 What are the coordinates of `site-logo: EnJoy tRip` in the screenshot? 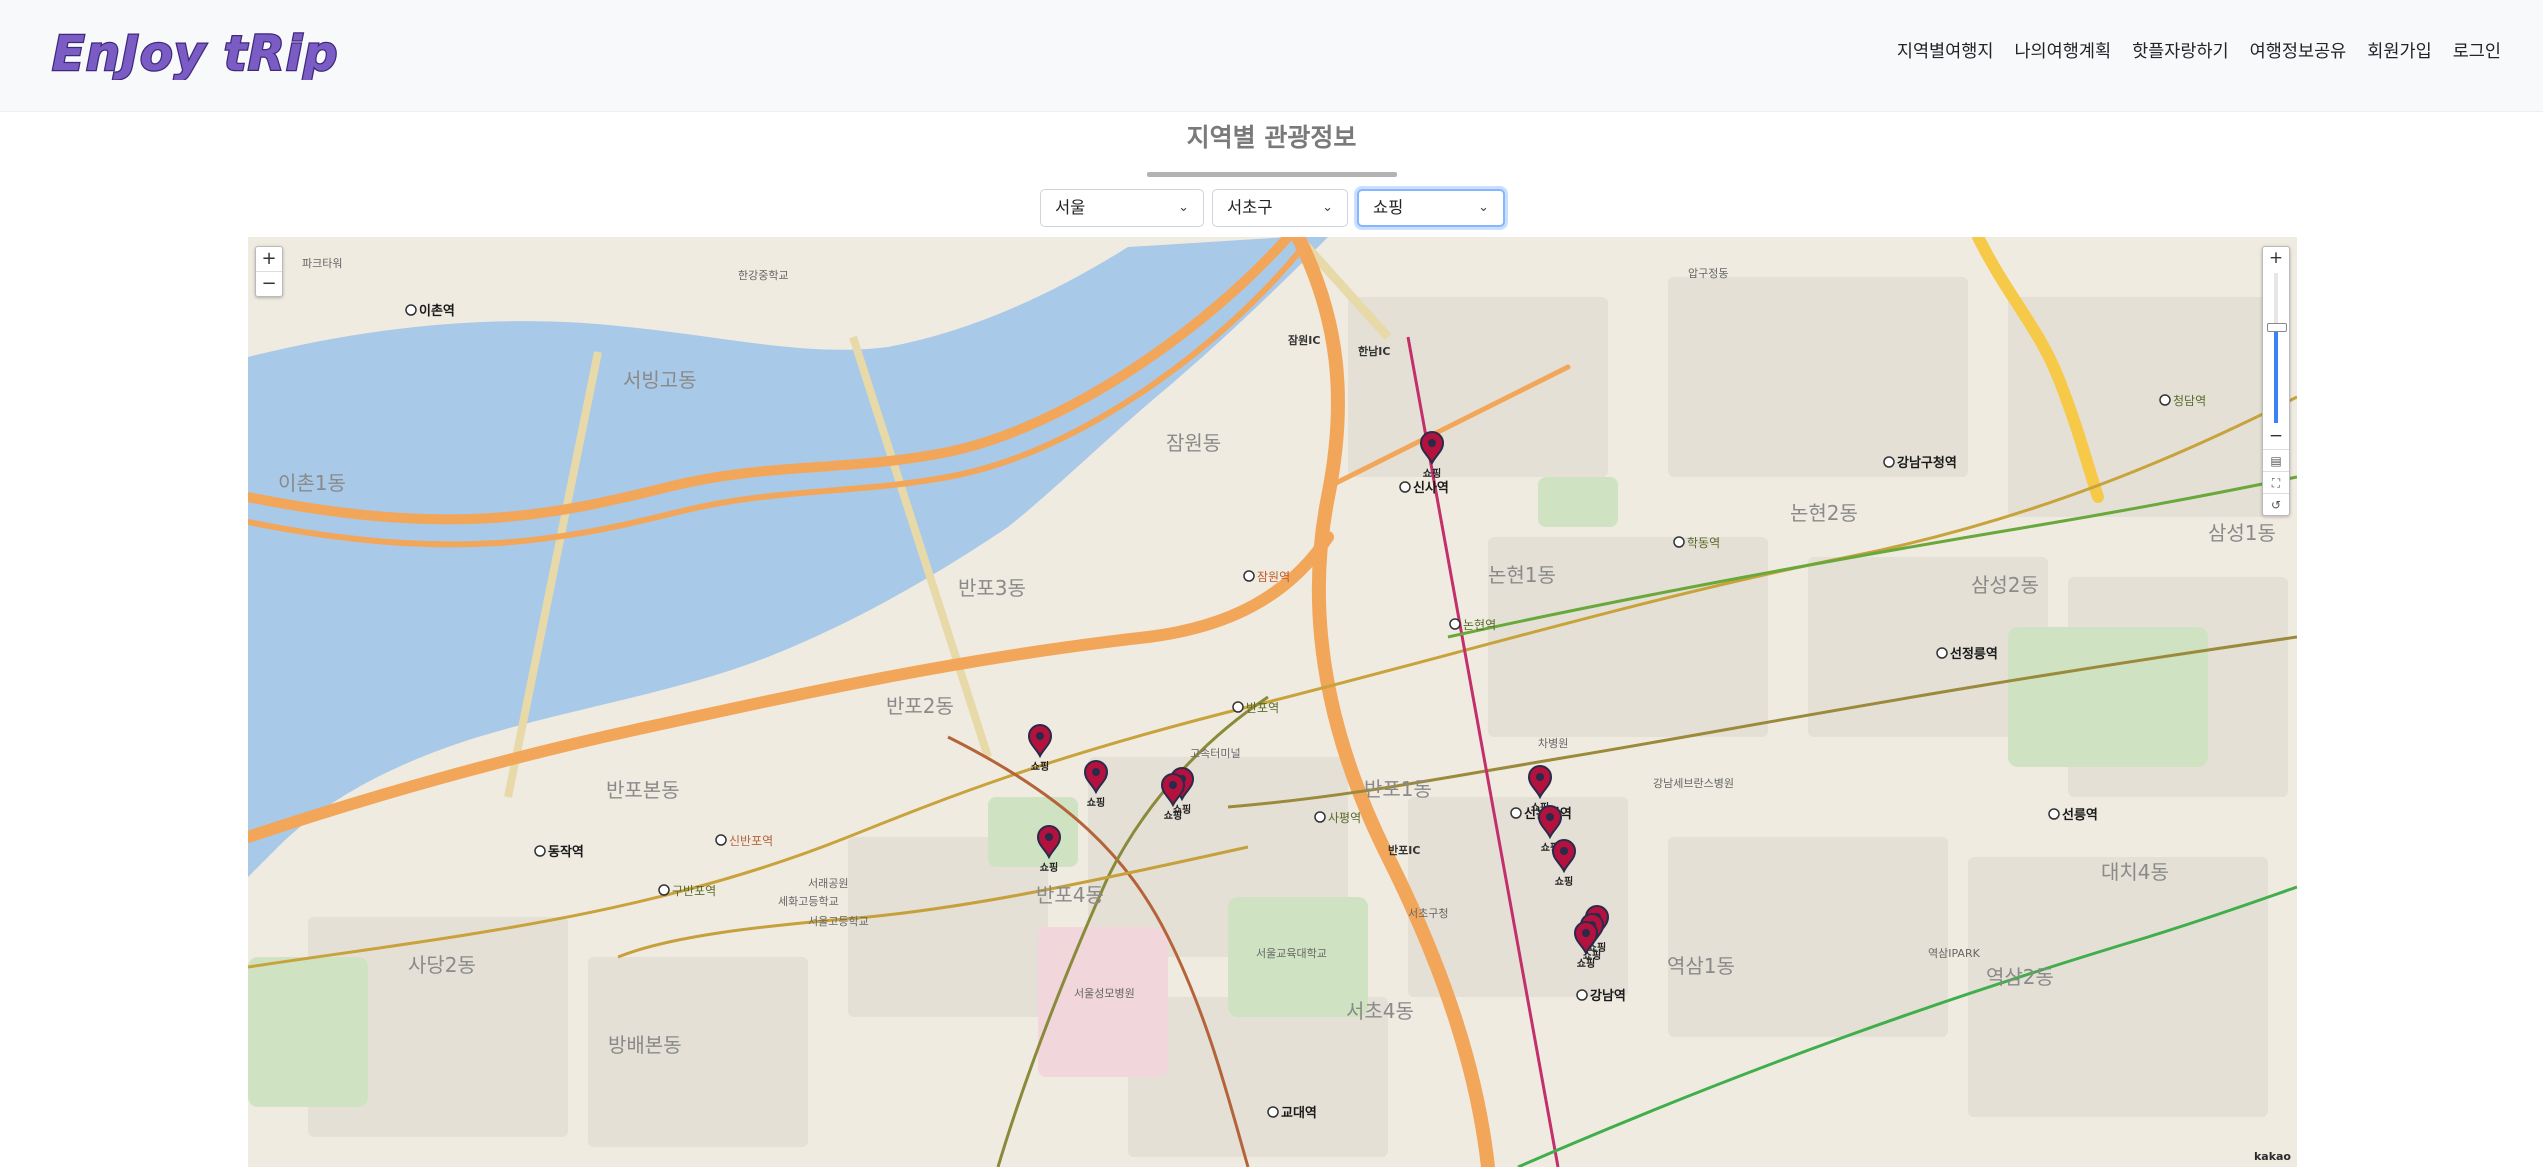 It's located at (200, 52).